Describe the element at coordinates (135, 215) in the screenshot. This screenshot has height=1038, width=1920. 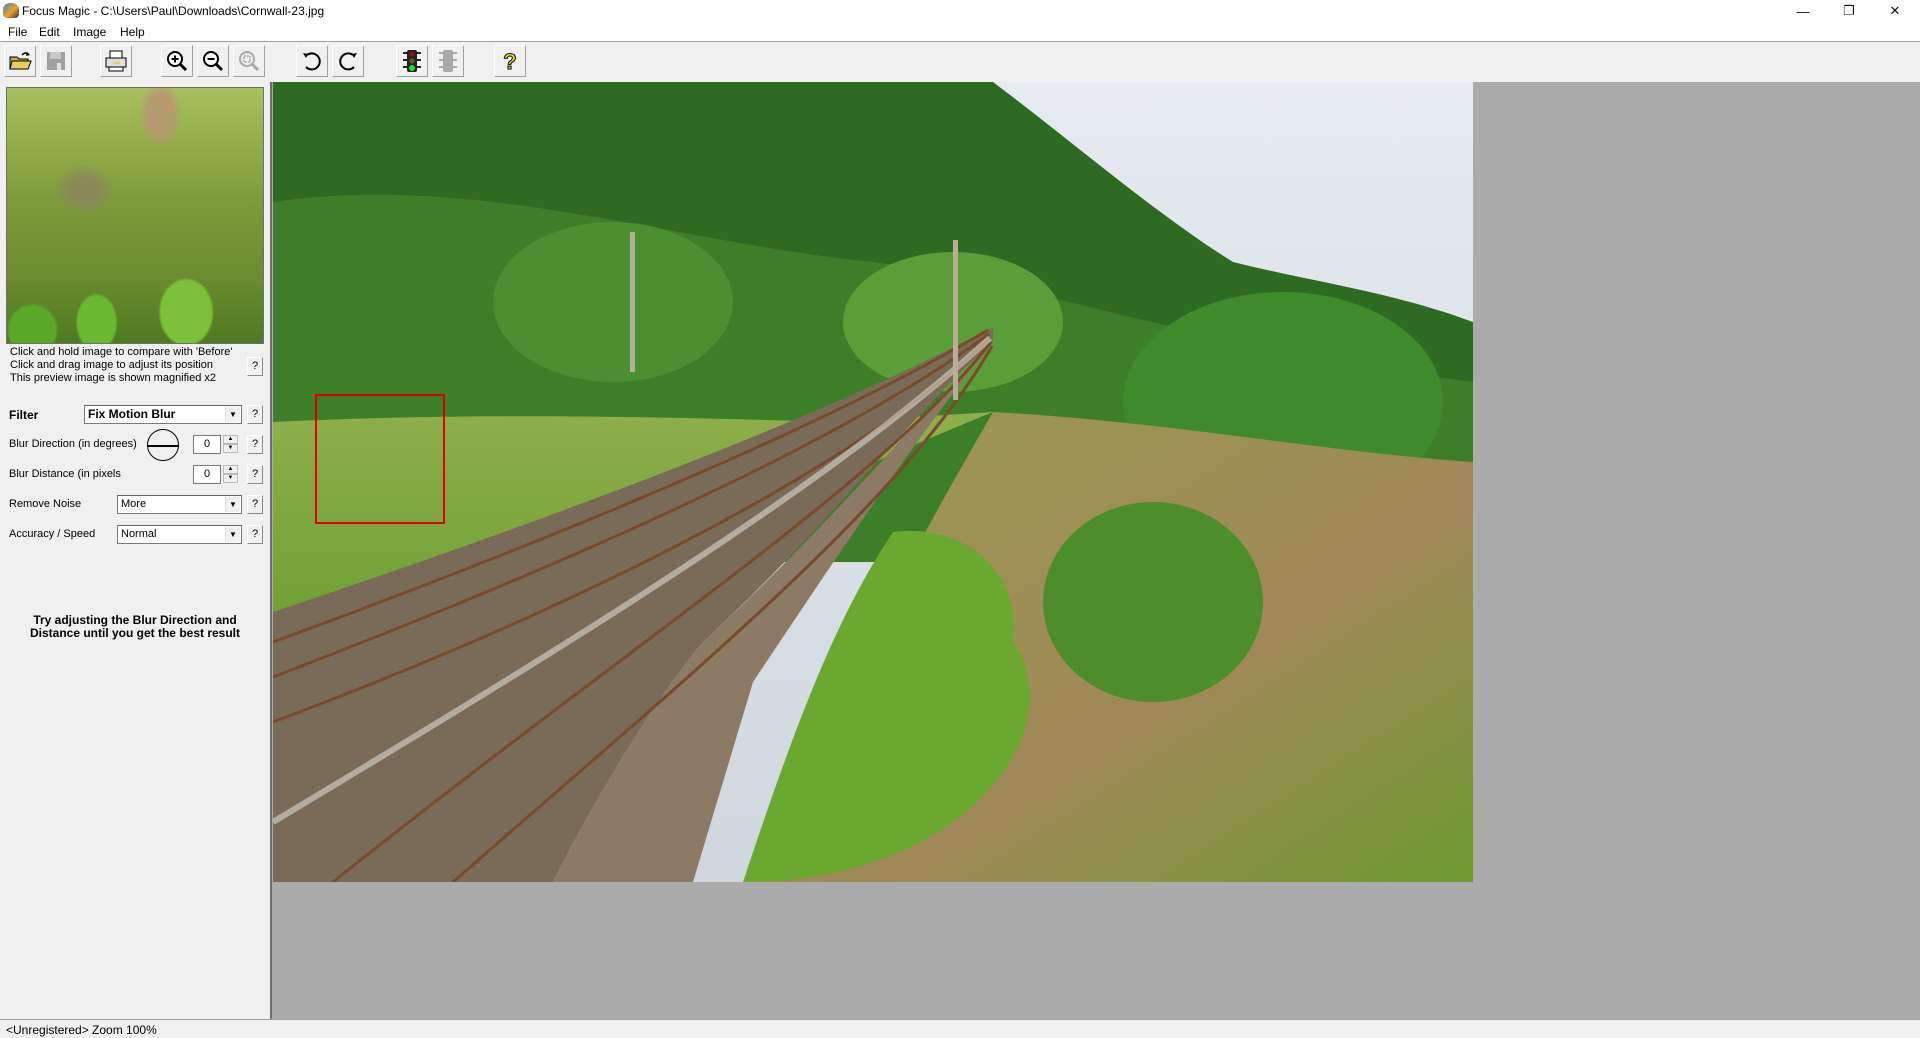
I see `preview-image` at that location.